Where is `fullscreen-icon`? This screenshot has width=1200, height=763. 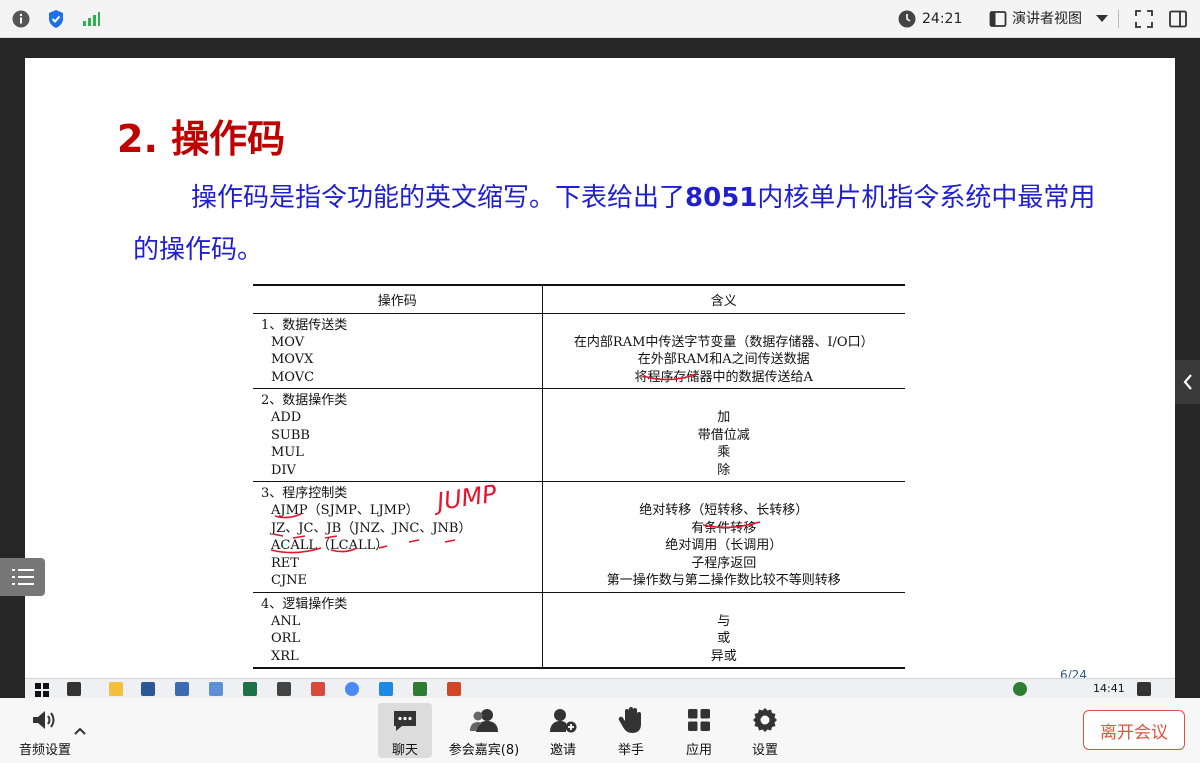 fullscreen-icon is located at coordinates (1144, 19).